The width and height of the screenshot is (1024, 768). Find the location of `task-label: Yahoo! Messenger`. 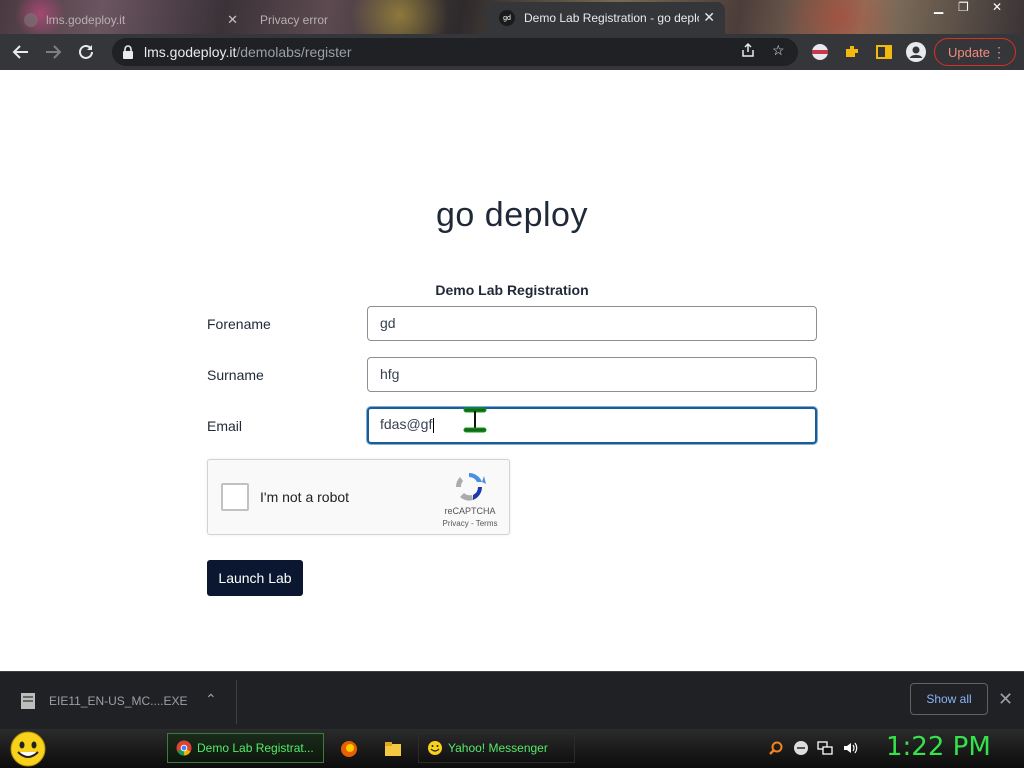

task-label: Yahoo! Messenger is located at coordinates (498, 748).